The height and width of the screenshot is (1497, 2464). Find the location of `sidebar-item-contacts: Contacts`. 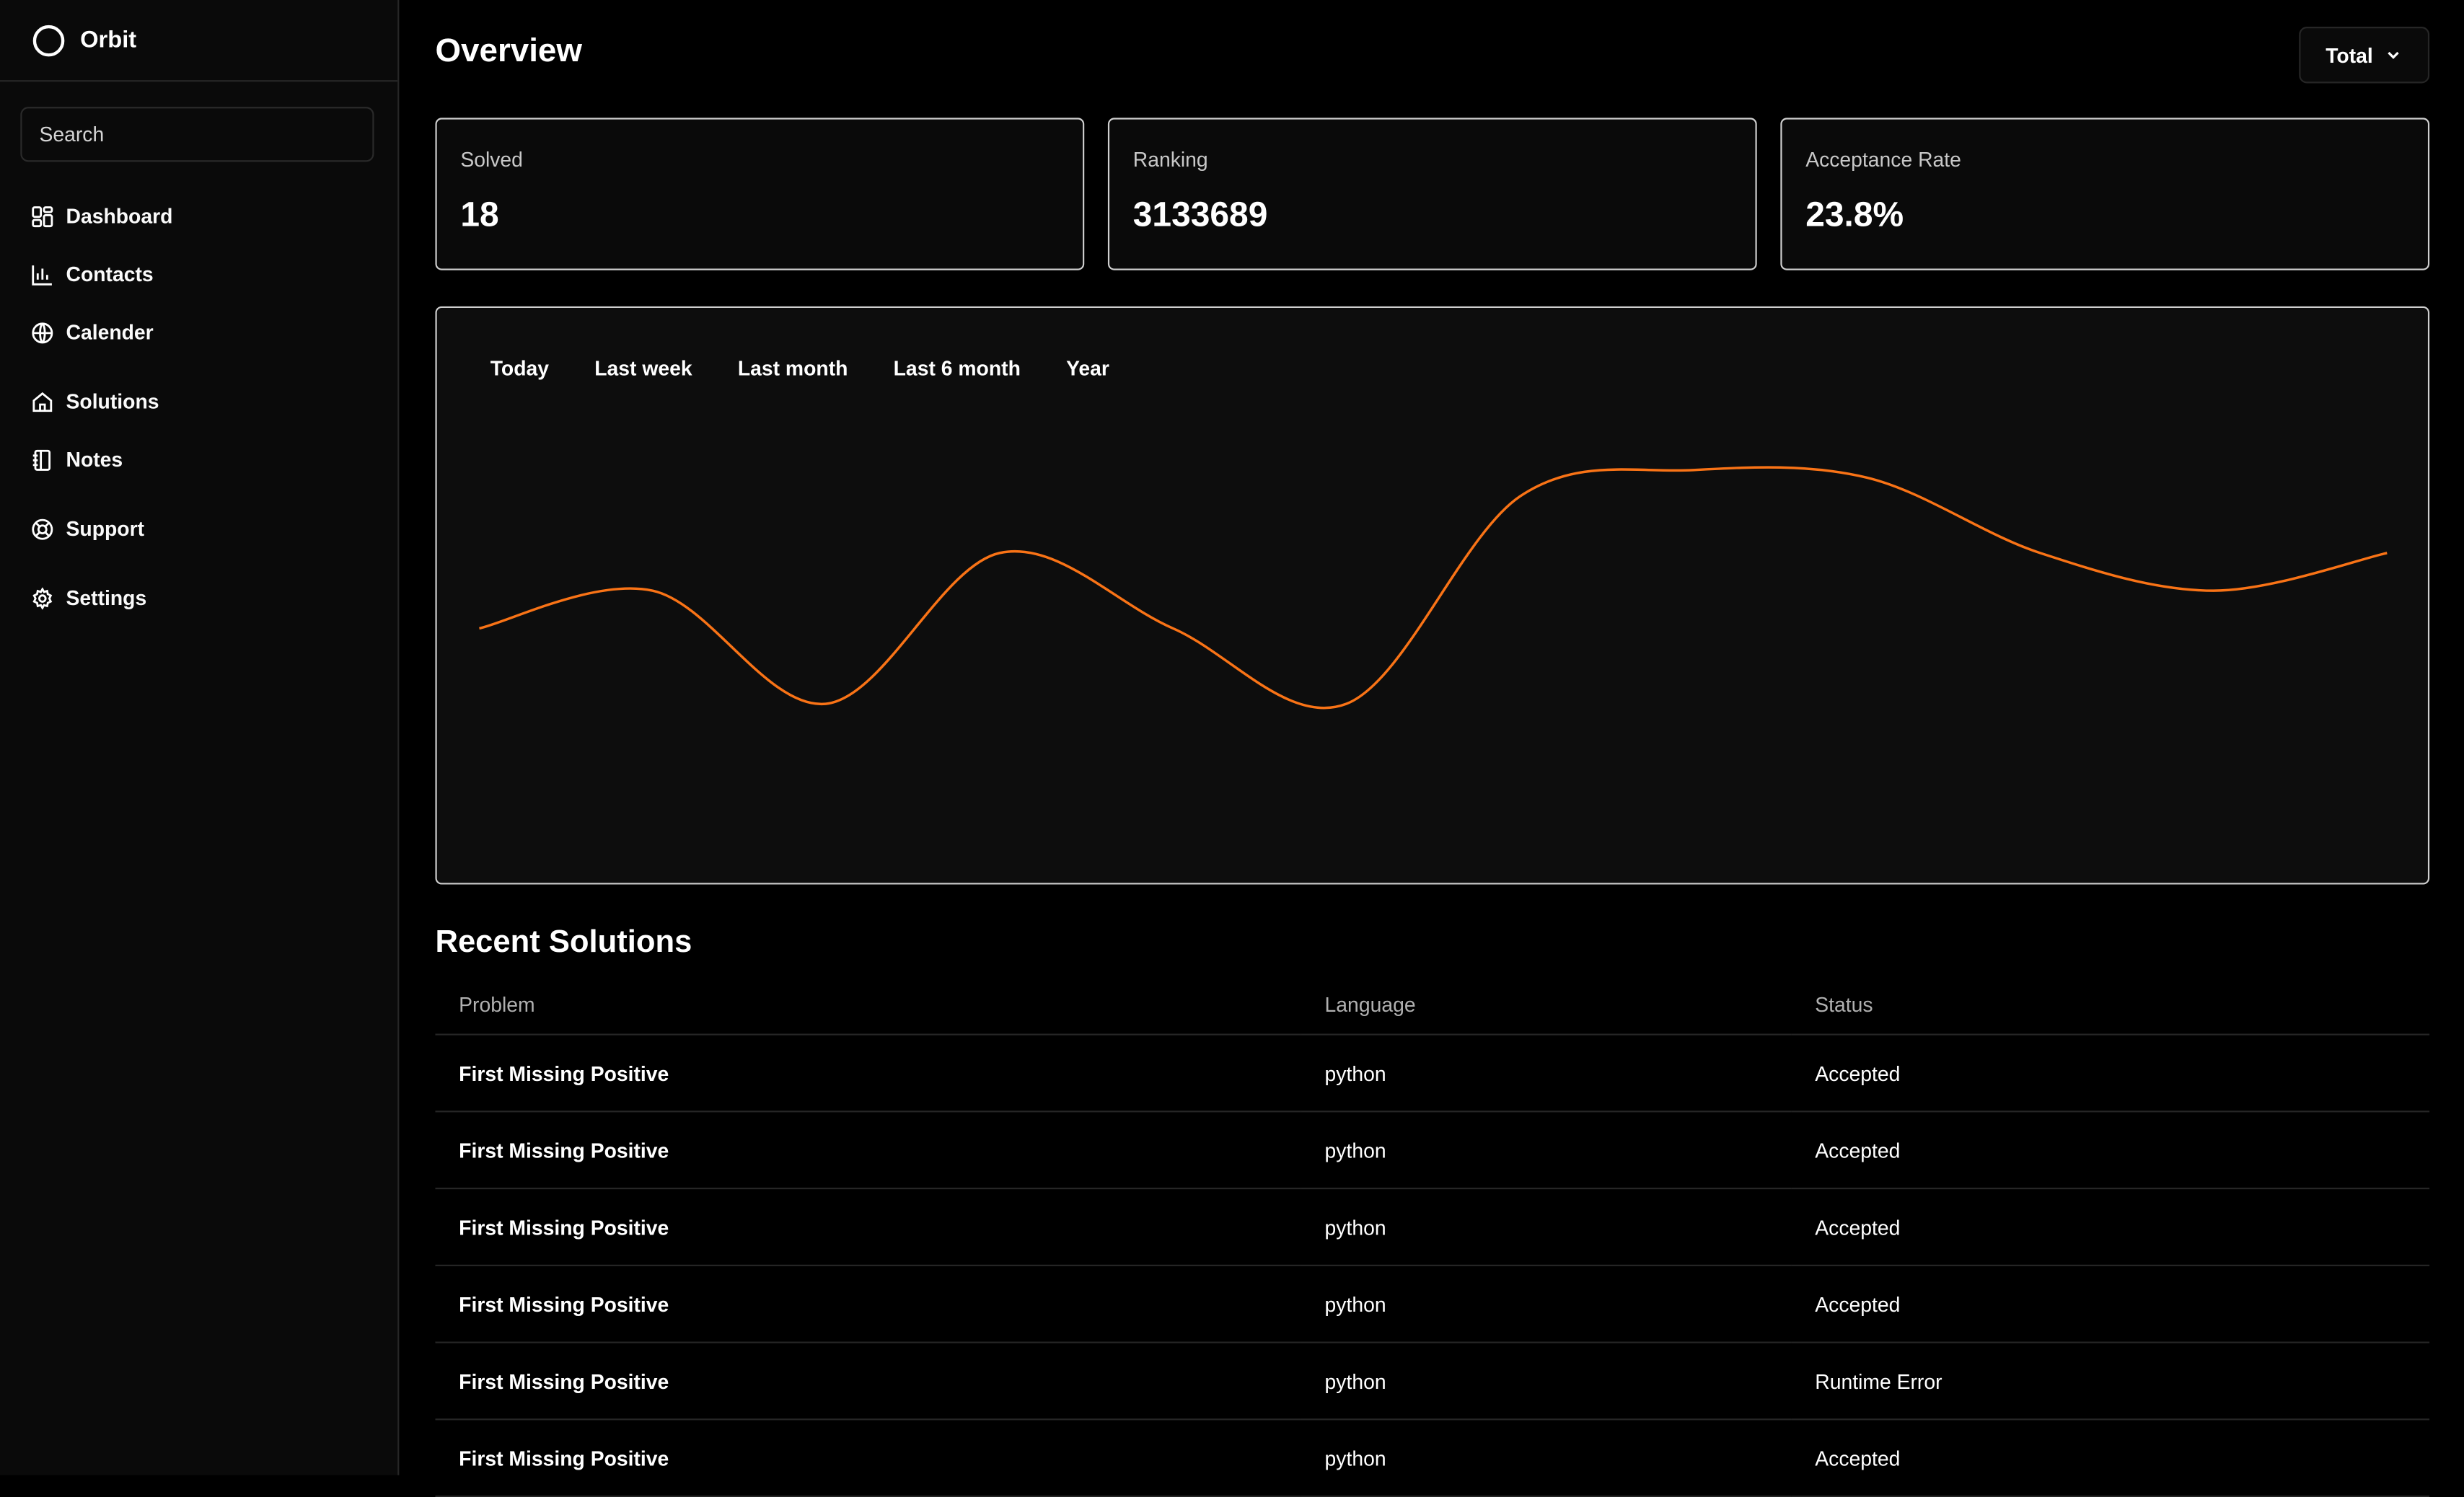

sidebar-item-contacts: Contacts is located at coordinates (93, 274).